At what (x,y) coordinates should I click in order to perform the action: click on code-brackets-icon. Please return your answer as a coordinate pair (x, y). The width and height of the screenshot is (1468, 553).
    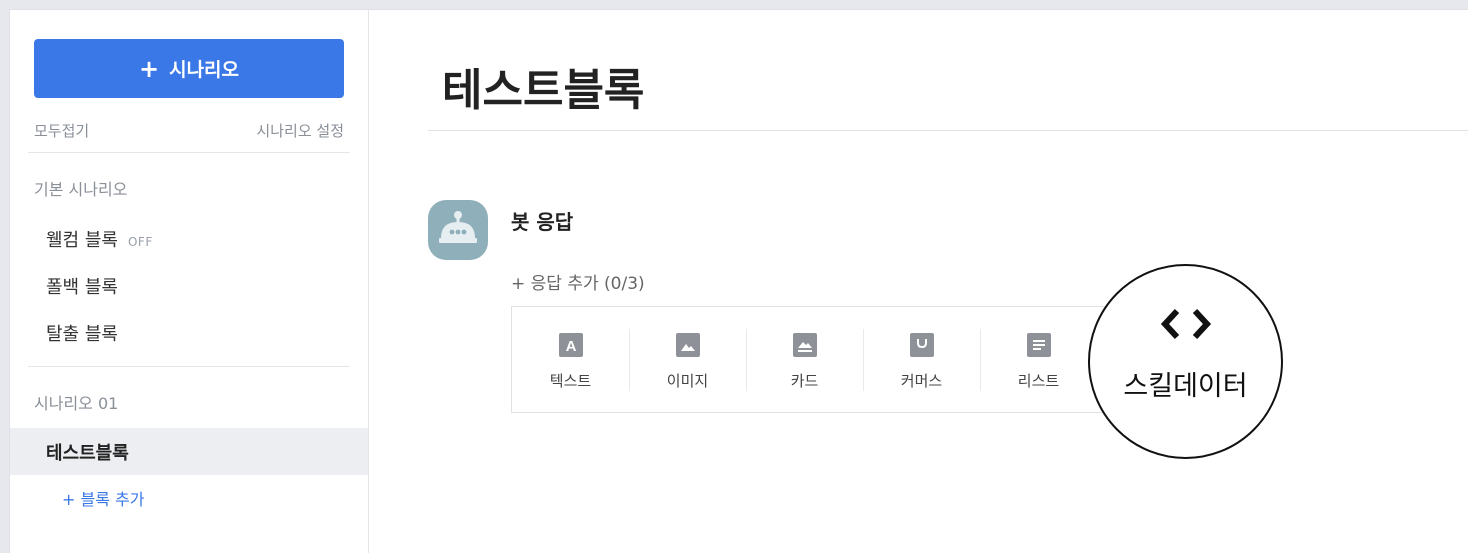
    Looking at the image, I should click on (1185, 324).